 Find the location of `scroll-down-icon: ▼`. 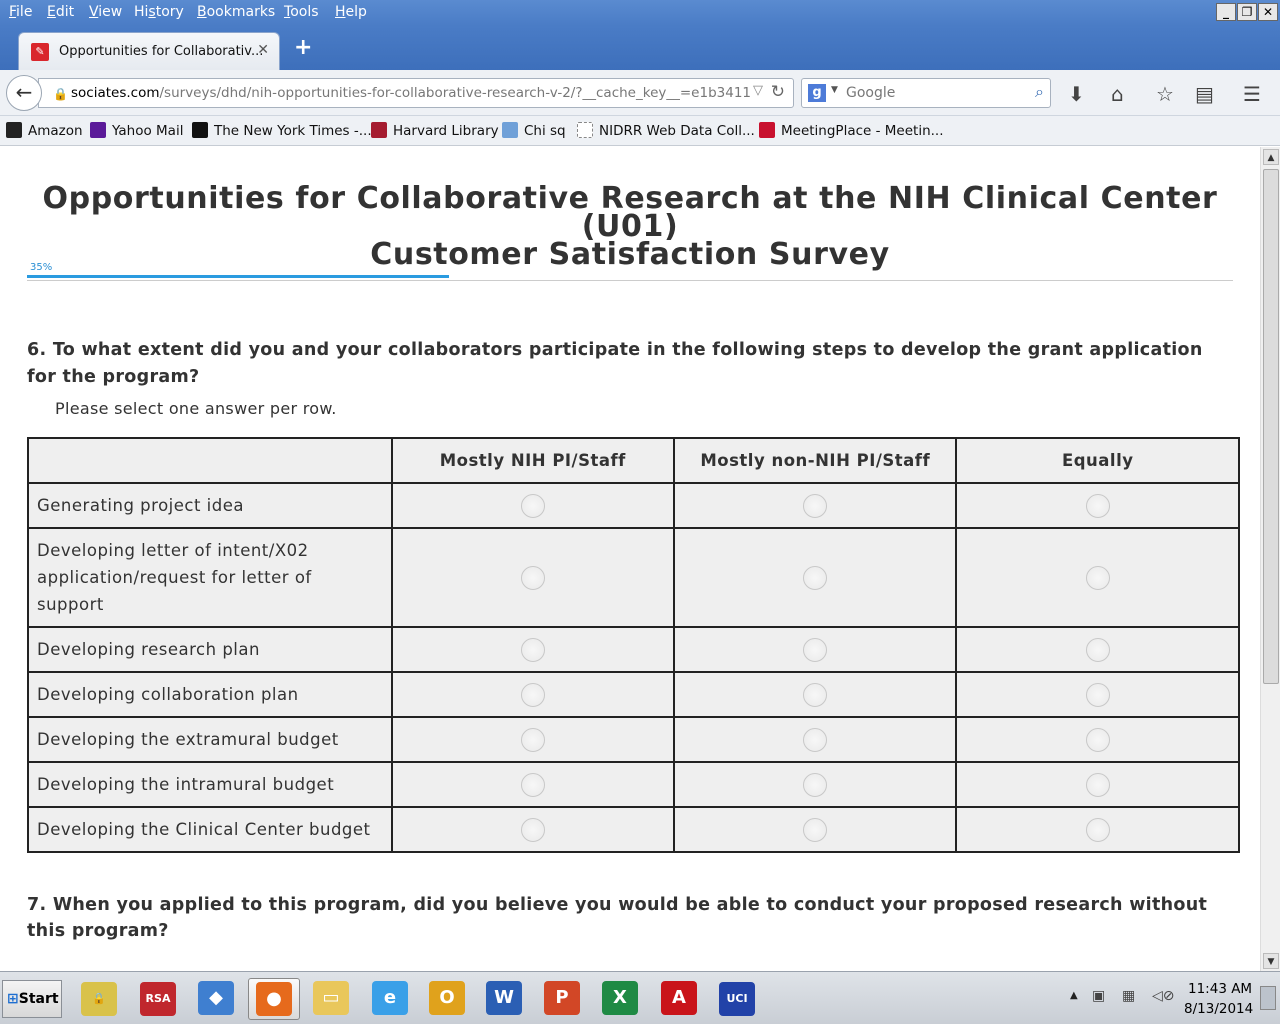

scroll-down-icon: ▼ is located at coordinates (1271, 961).